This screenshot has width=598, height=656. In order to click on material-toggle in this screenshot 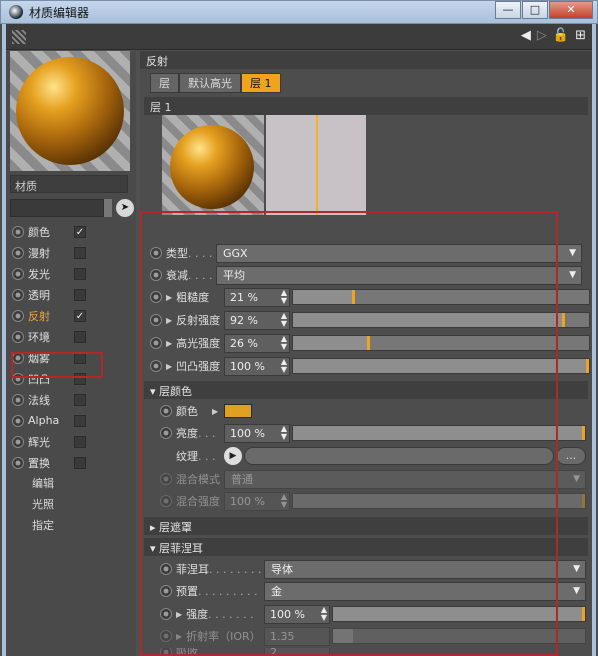, I will do `click(108, 208)`.